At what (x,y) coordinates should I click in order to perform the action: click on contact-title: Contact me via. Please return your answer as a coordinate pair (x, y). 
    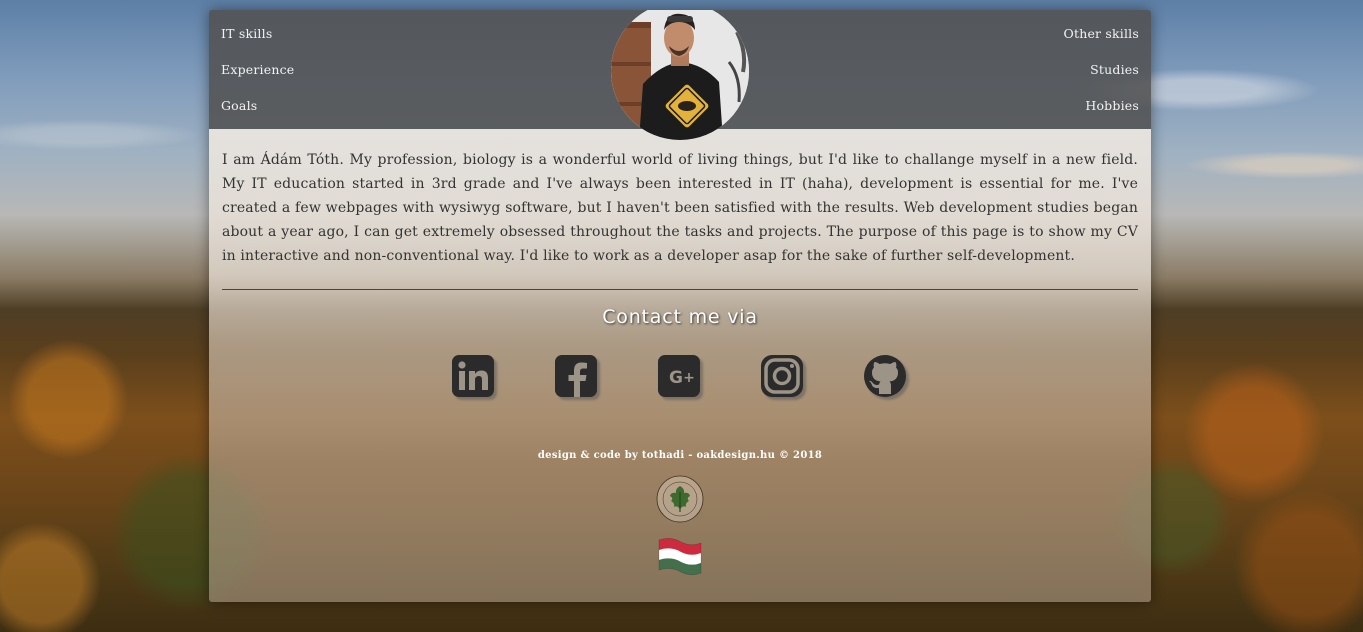
    Looking at the image, I should click on (680, 317).